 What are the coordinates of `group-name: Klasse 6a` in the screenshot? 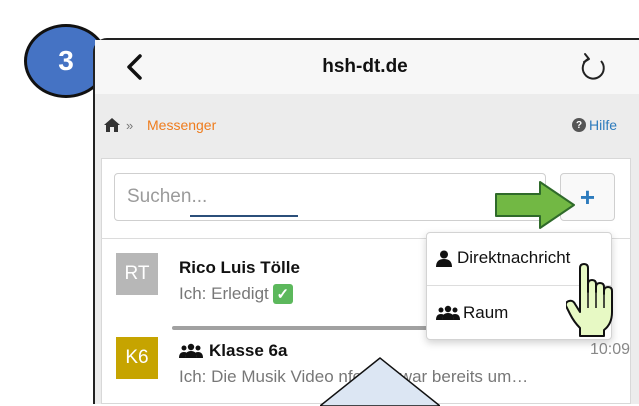 It's located at (248, 350).